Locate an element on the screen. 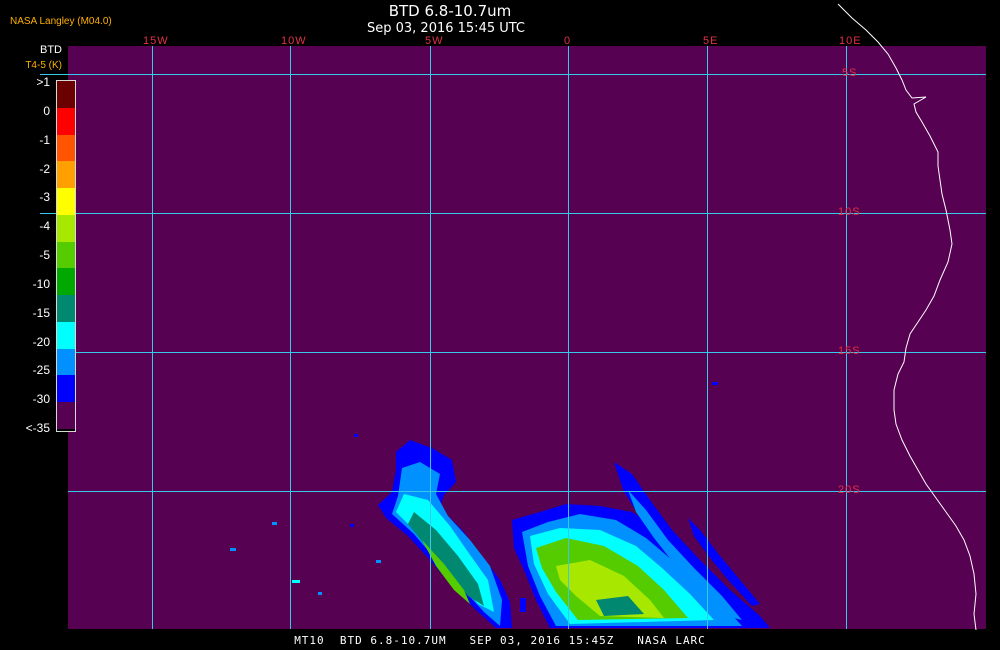 Image resolution: width=1000 pixels, height=650 pixels. legend-tick-label: -5 is located at coordinates (44, 255).